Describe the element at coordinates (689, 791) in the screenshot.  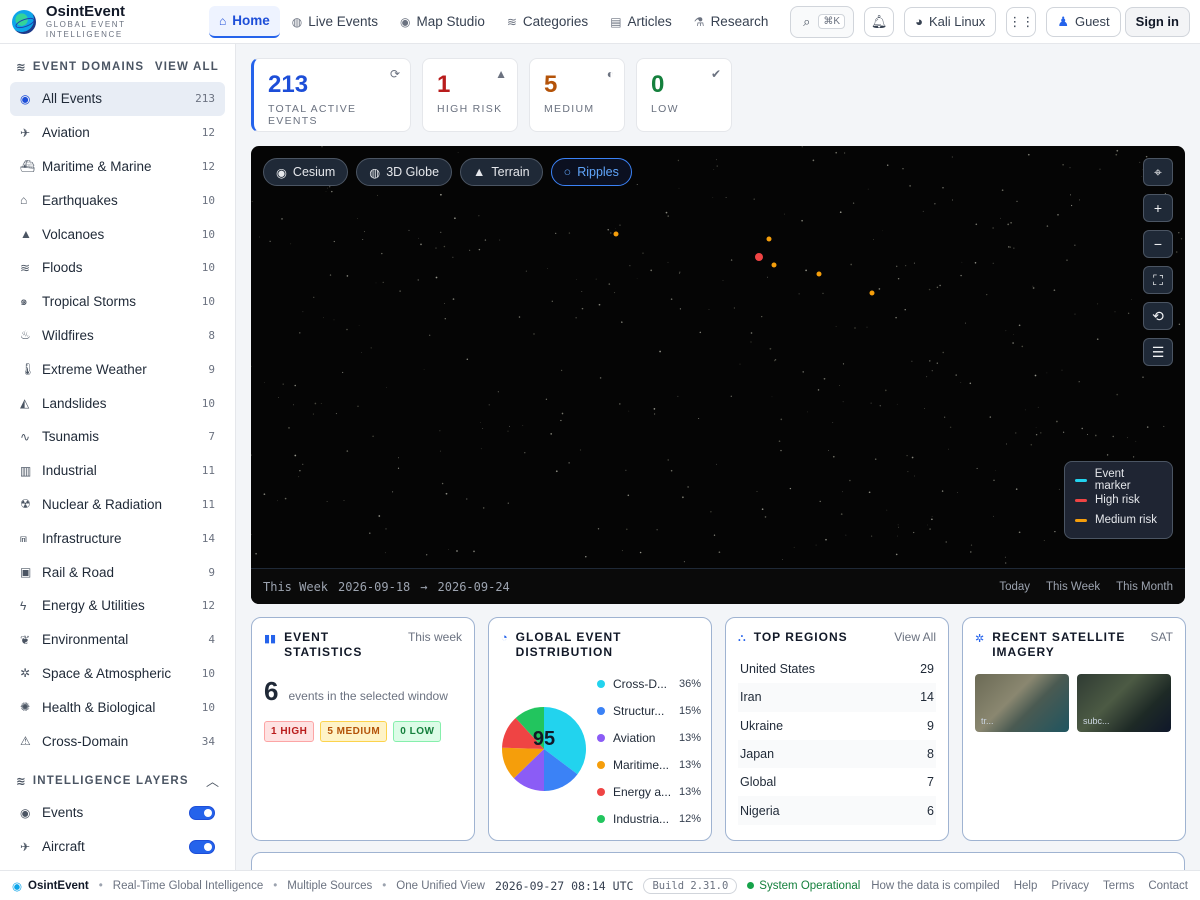
I see `legend-value: 13%` at that location.